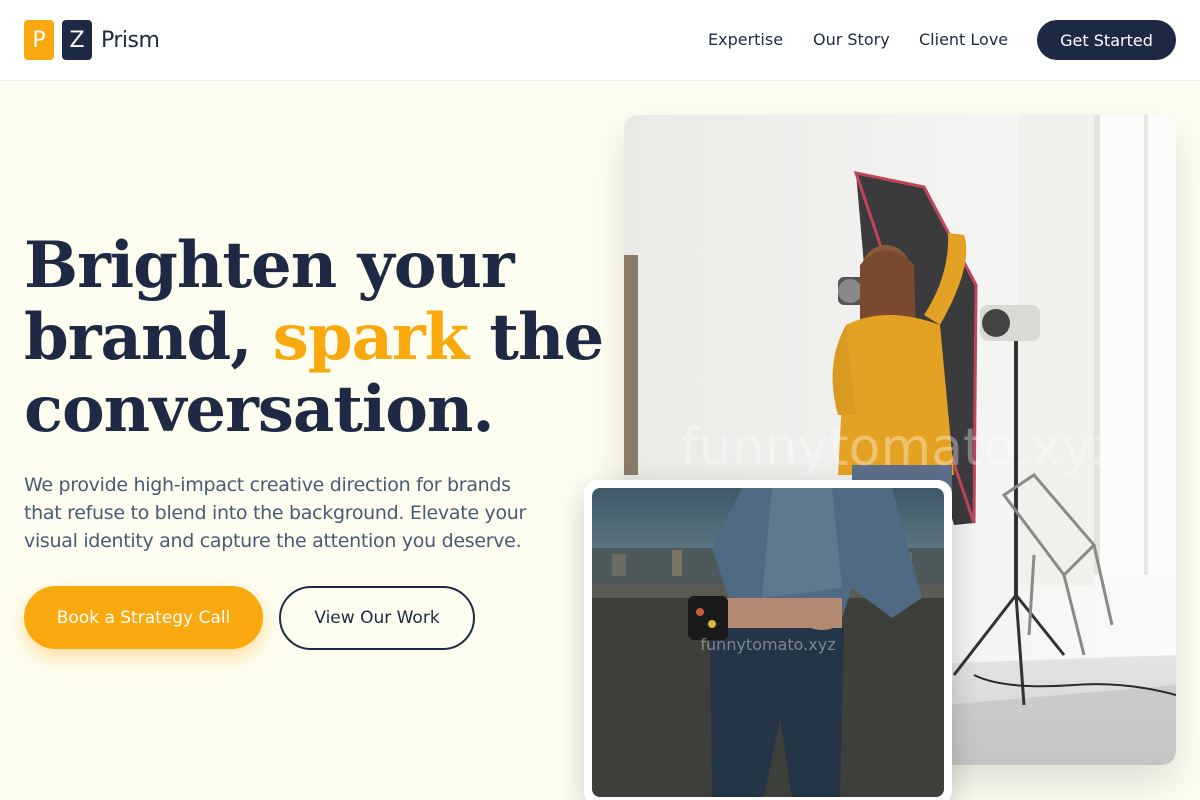 This screenshot has height=800, width=1200. What do you see at coordinates (851, 39) in the screenshot?
I see `nav-item-our-story: Our Story` at bounding box center [851, 39].